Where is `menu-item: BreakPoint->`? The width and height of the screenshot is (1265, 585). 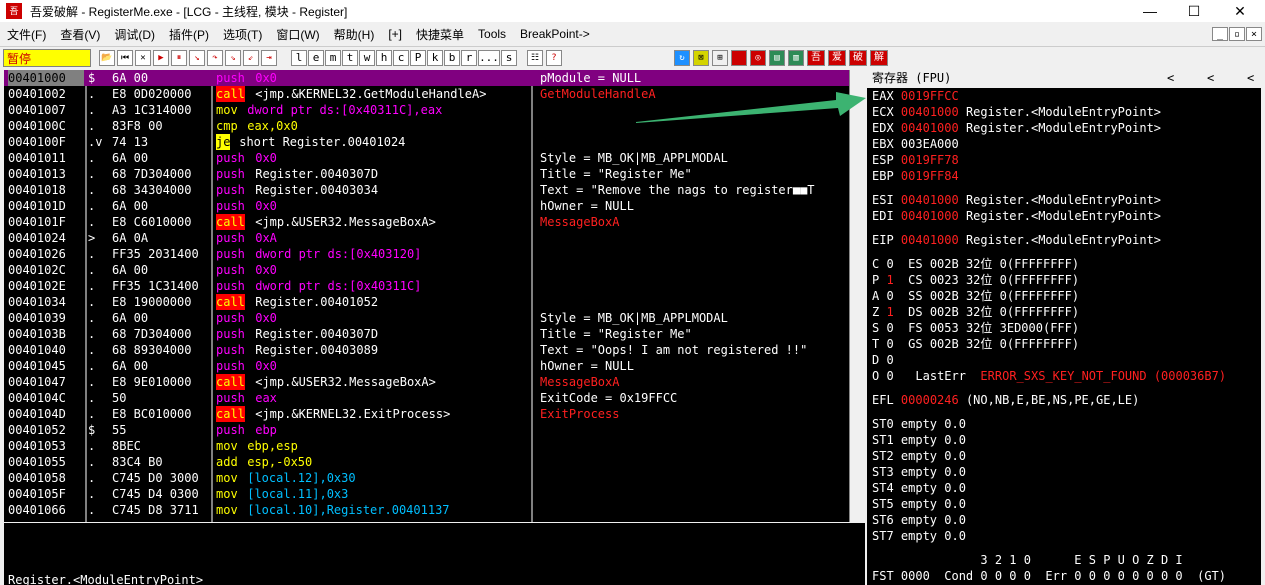 menu-item: BreakPoint-> is located at coordinates (555, 34).